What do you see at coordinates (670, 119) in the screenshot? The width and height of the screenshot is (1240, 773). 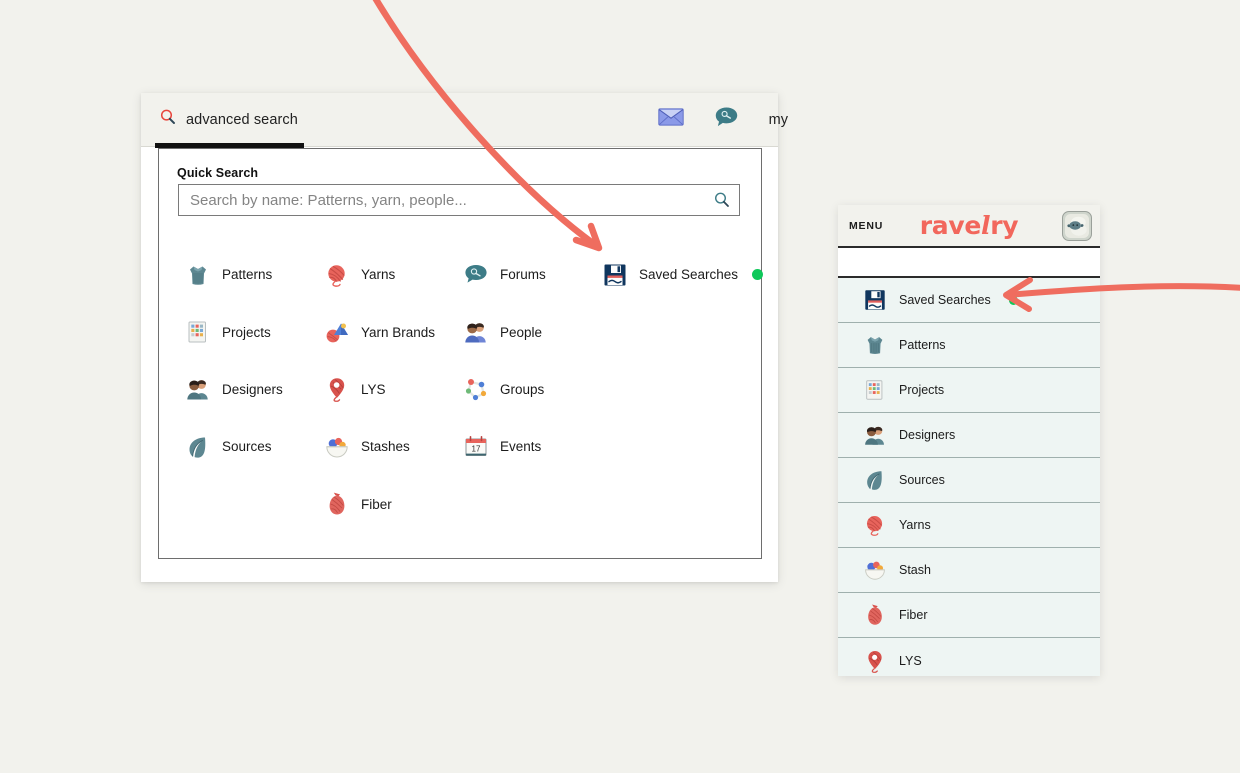 I see `envelope-icon` at bounding box center [670, 119].